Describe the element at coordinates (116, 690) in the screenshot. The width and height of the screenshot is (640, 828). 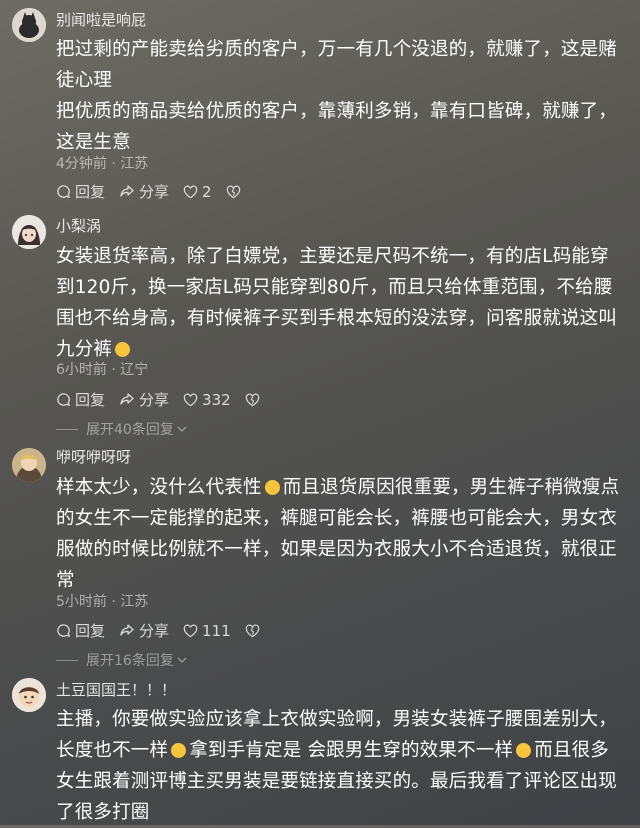
I see `username: 土豆国国王！！！` at that location.